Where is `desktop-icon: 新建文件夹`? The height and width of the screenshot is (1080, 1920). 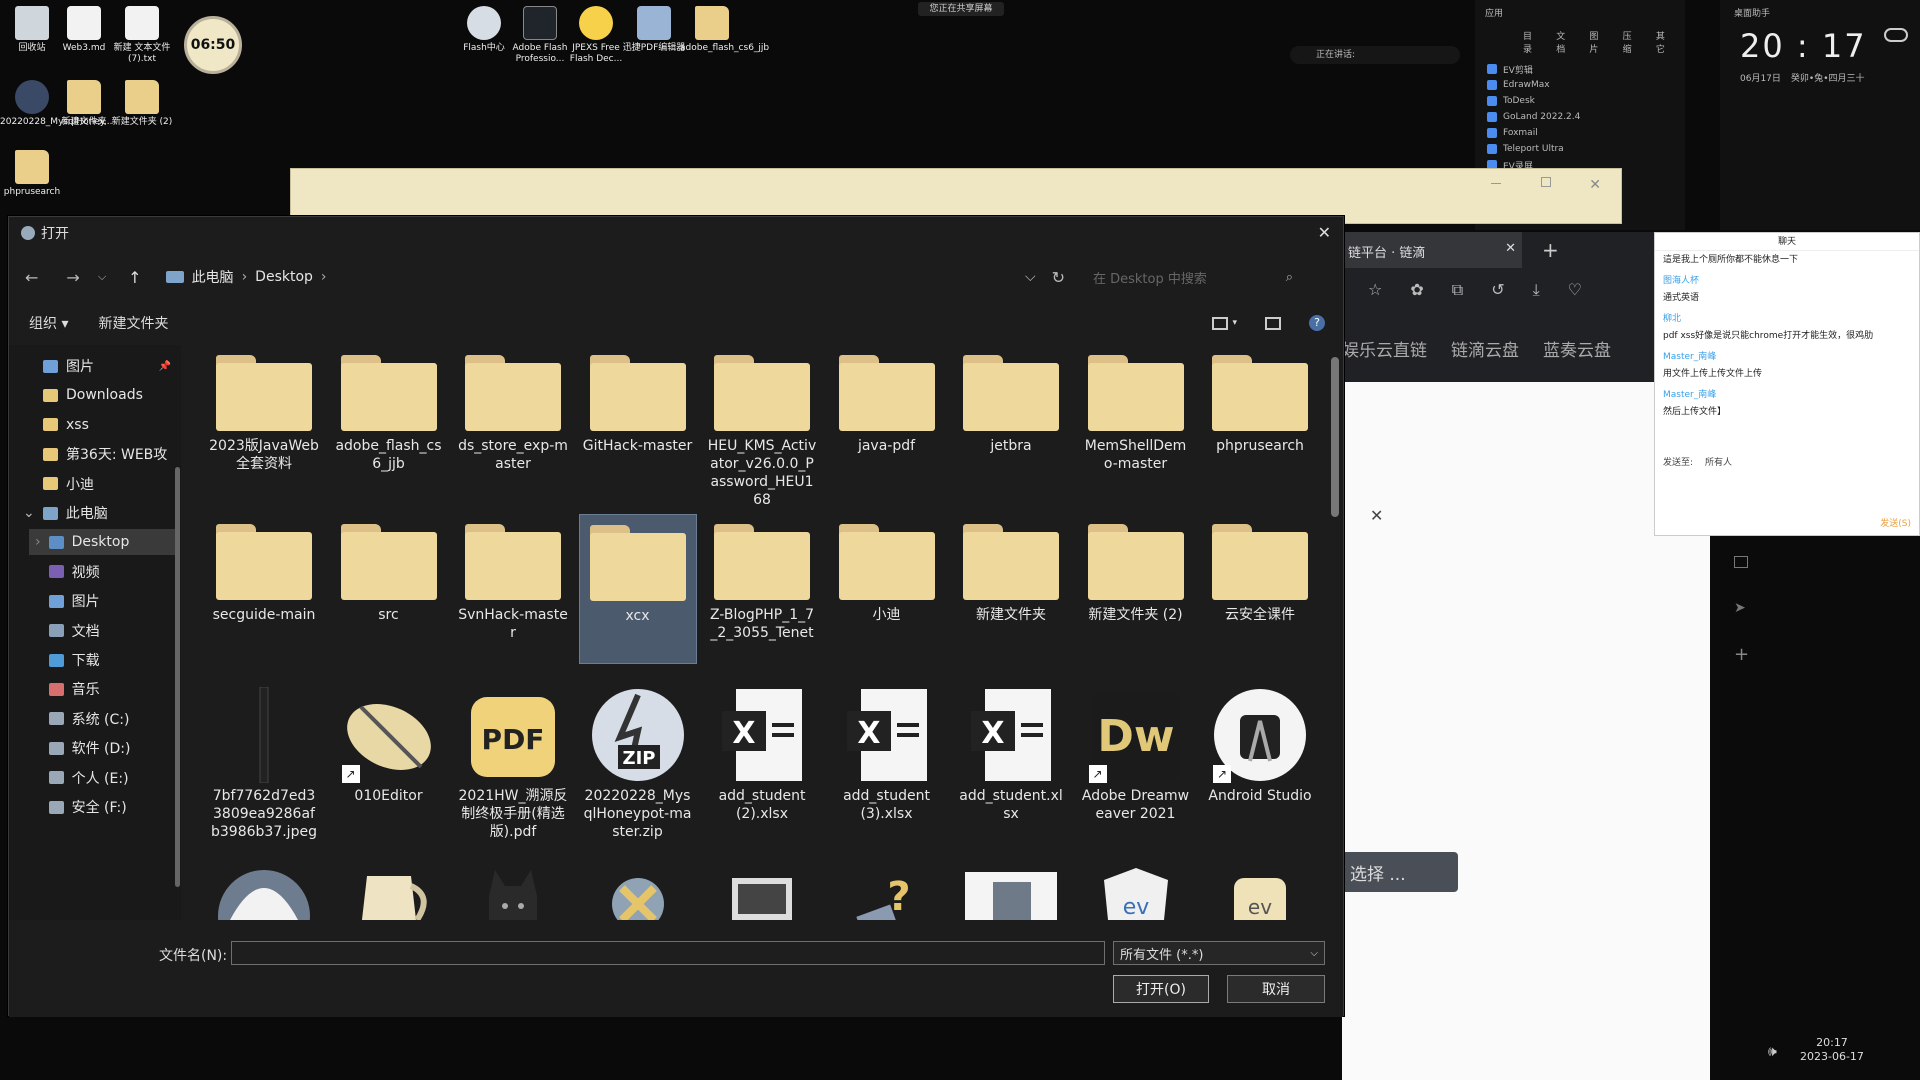 desktop-icon: 新建文件夹 is located at coordinates (84, 104).